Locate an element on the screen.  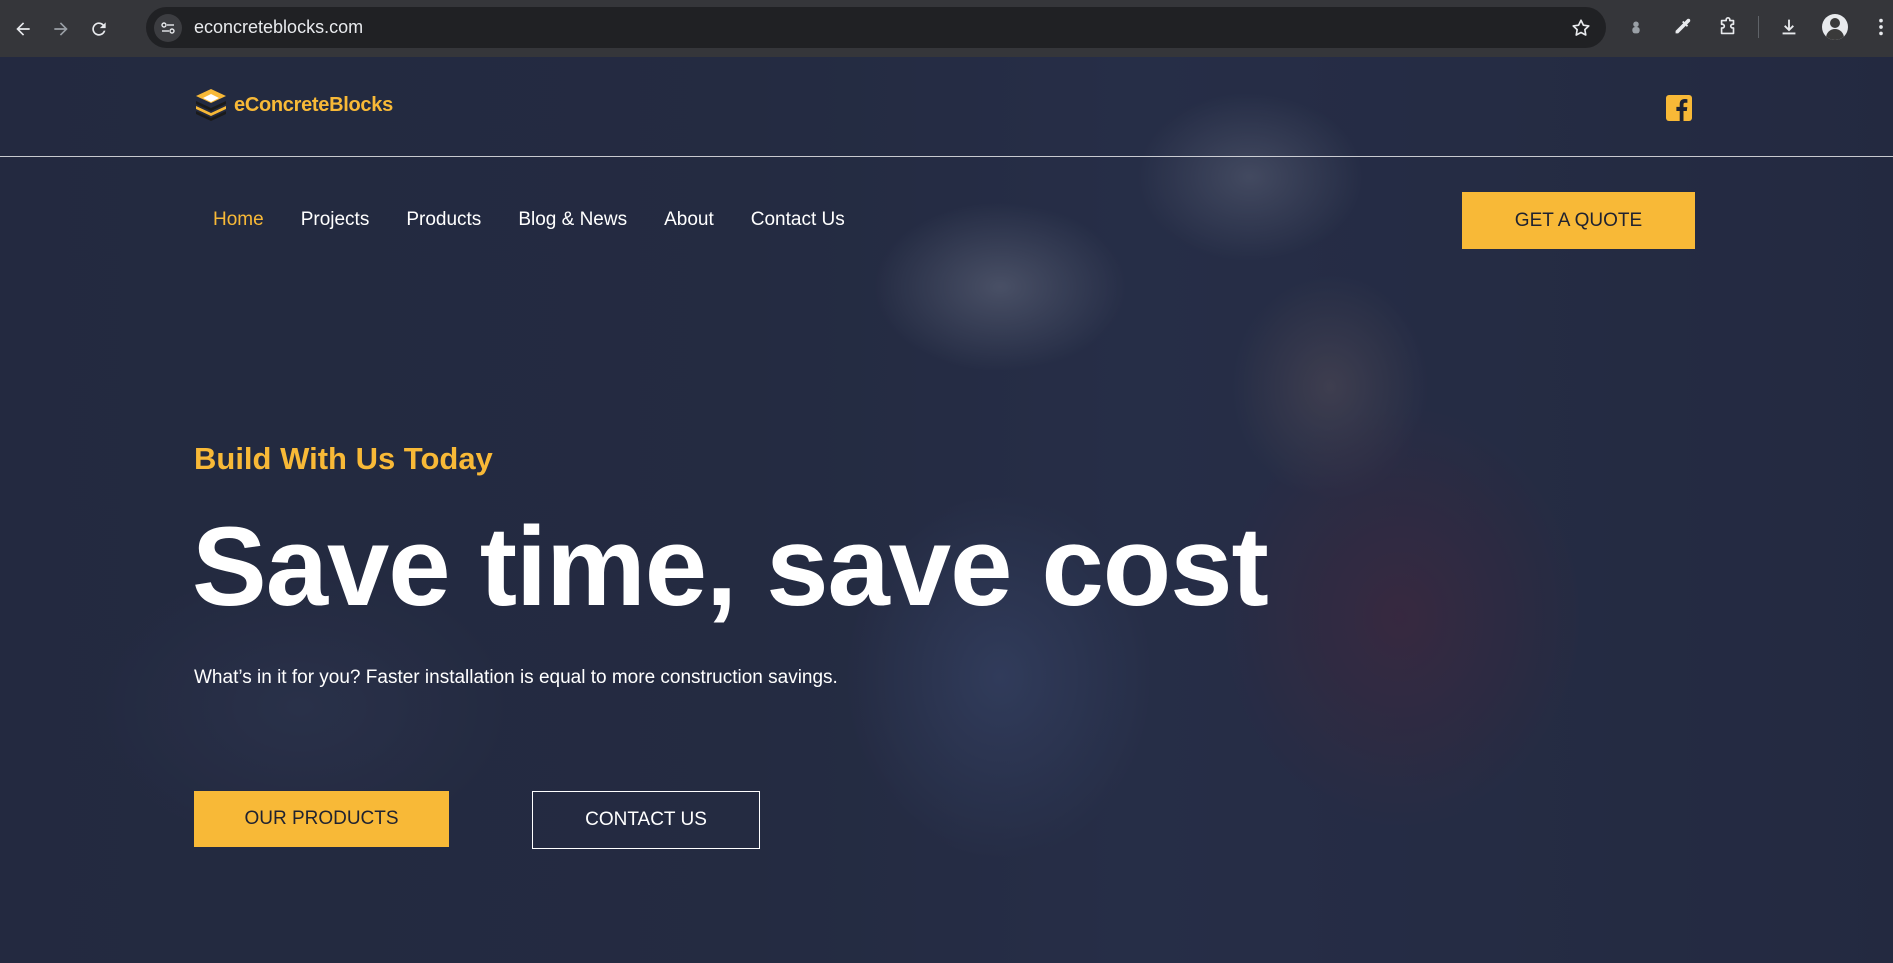
site-logo: eConcreteBlocks is located at coordinates (293, 105).